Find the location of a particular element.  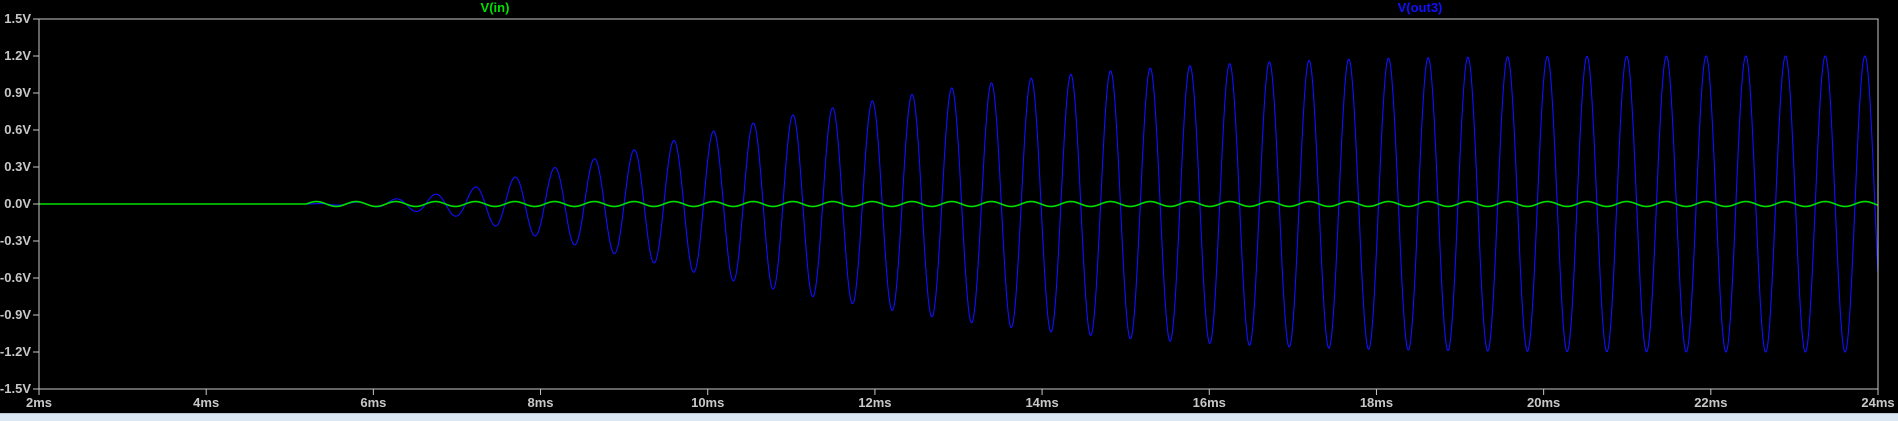

y-tick-label: 0.0V is located at coordinates (17, 203).